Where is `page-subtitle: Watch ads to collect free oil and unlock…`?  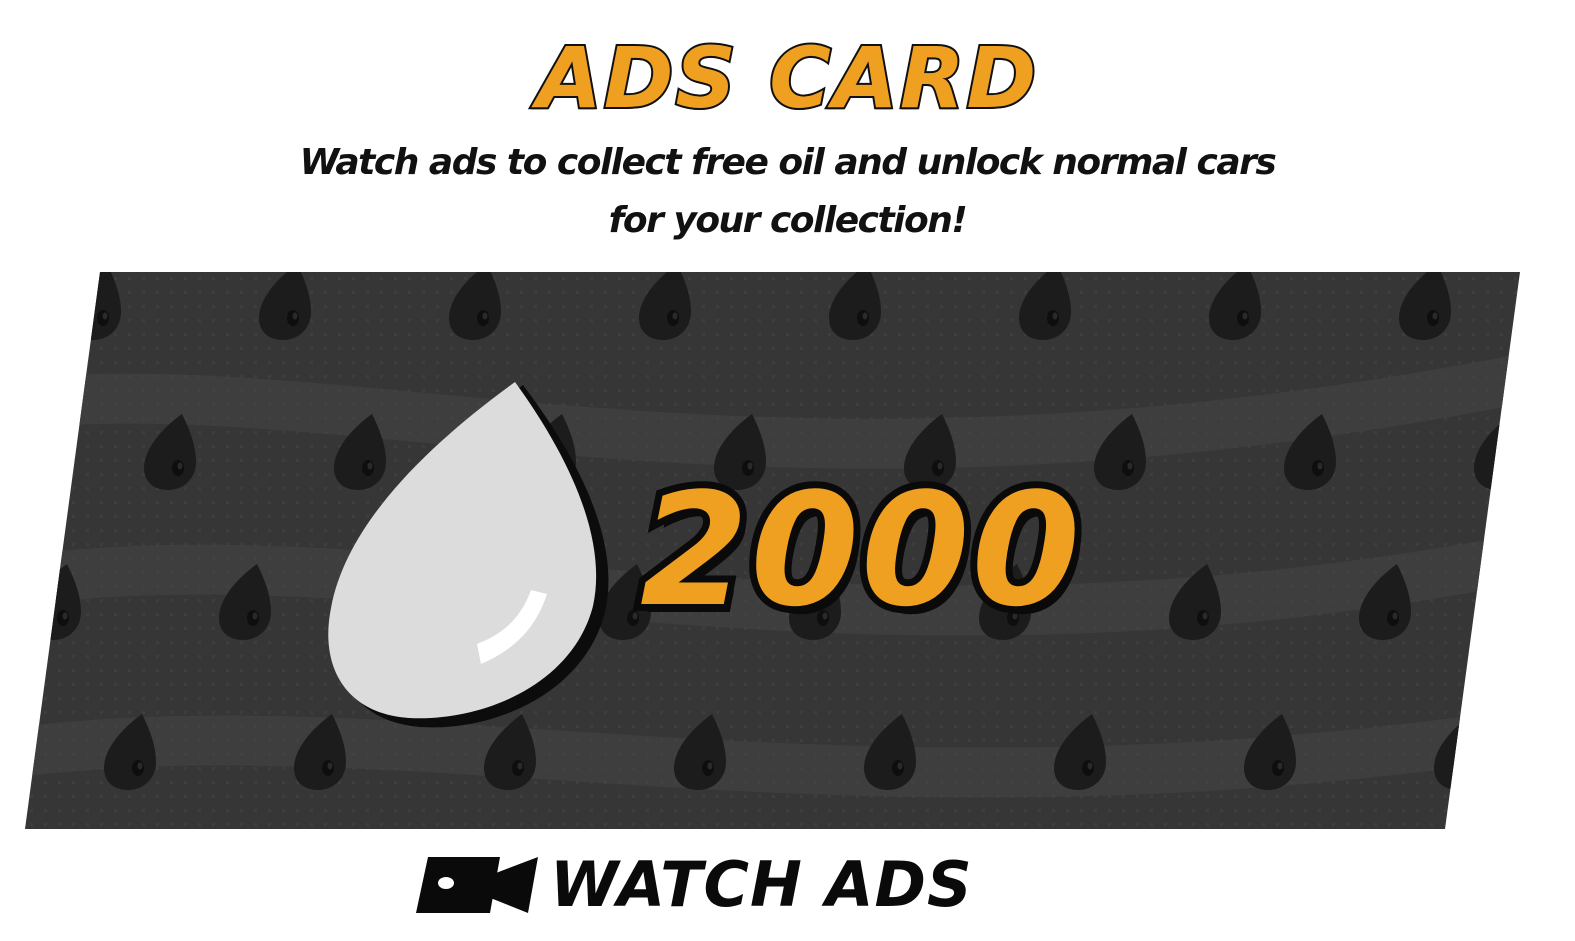
page-subtitle: Watch ads to collect free oil and unlock… is located at coordinates (787, 192).